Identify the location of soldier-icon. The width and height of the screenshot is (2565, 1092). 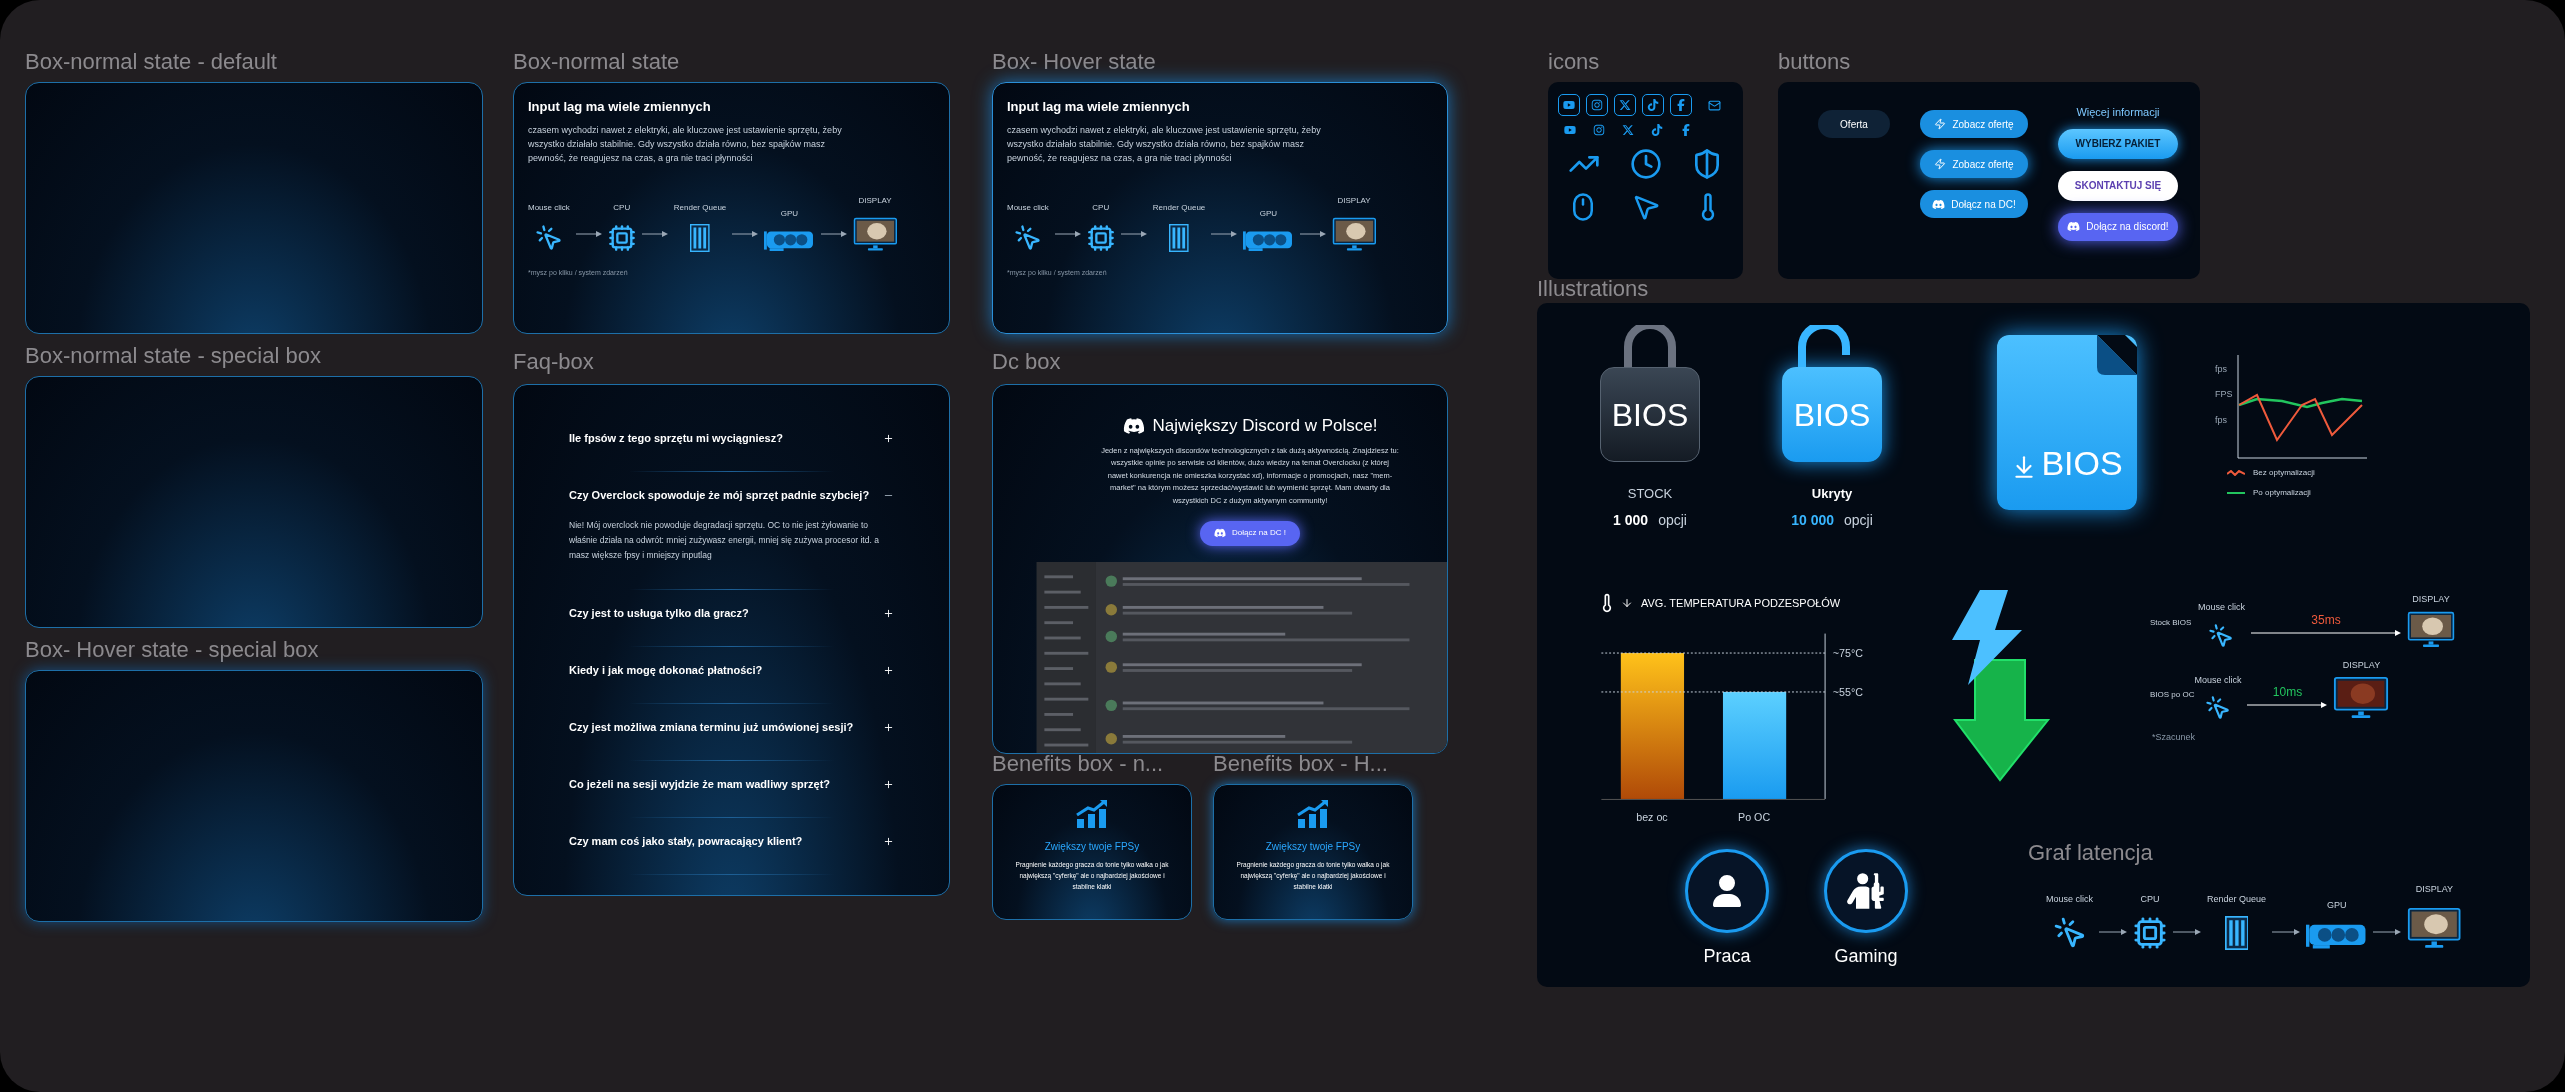
(1866, 891).